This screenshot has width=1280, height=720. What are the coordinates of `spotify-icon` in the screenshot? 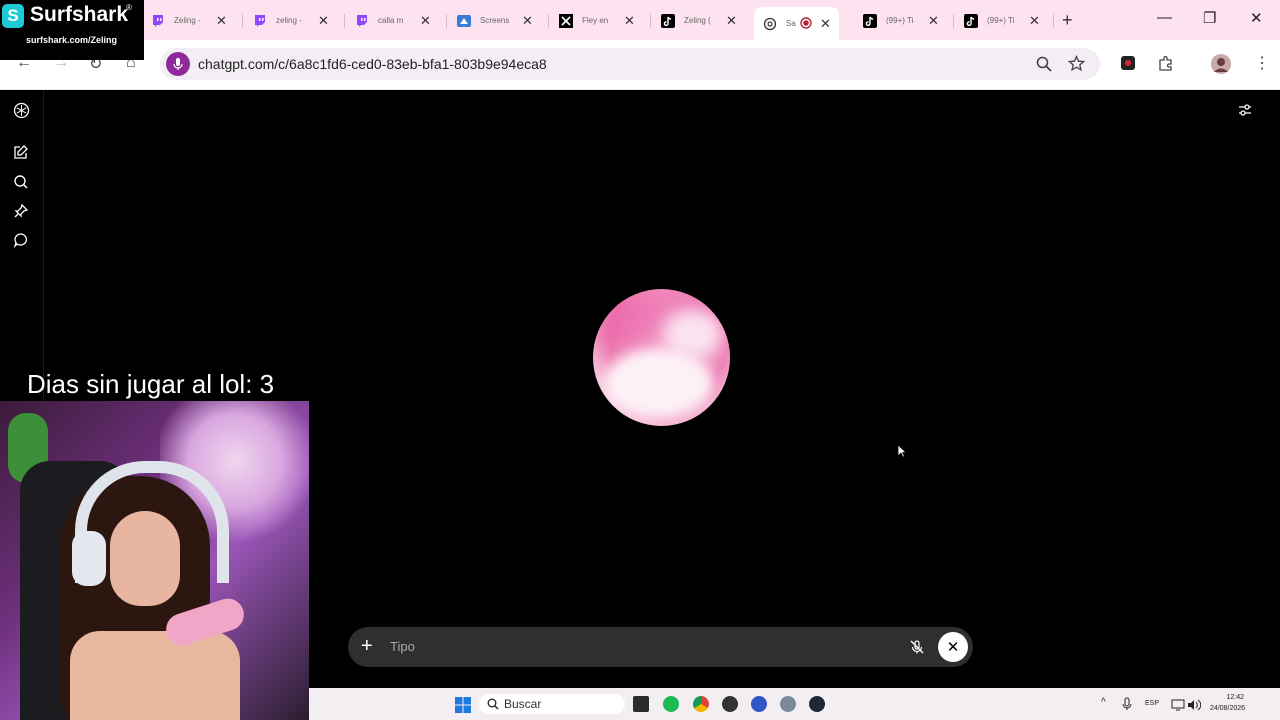 It's located at (671, 704).